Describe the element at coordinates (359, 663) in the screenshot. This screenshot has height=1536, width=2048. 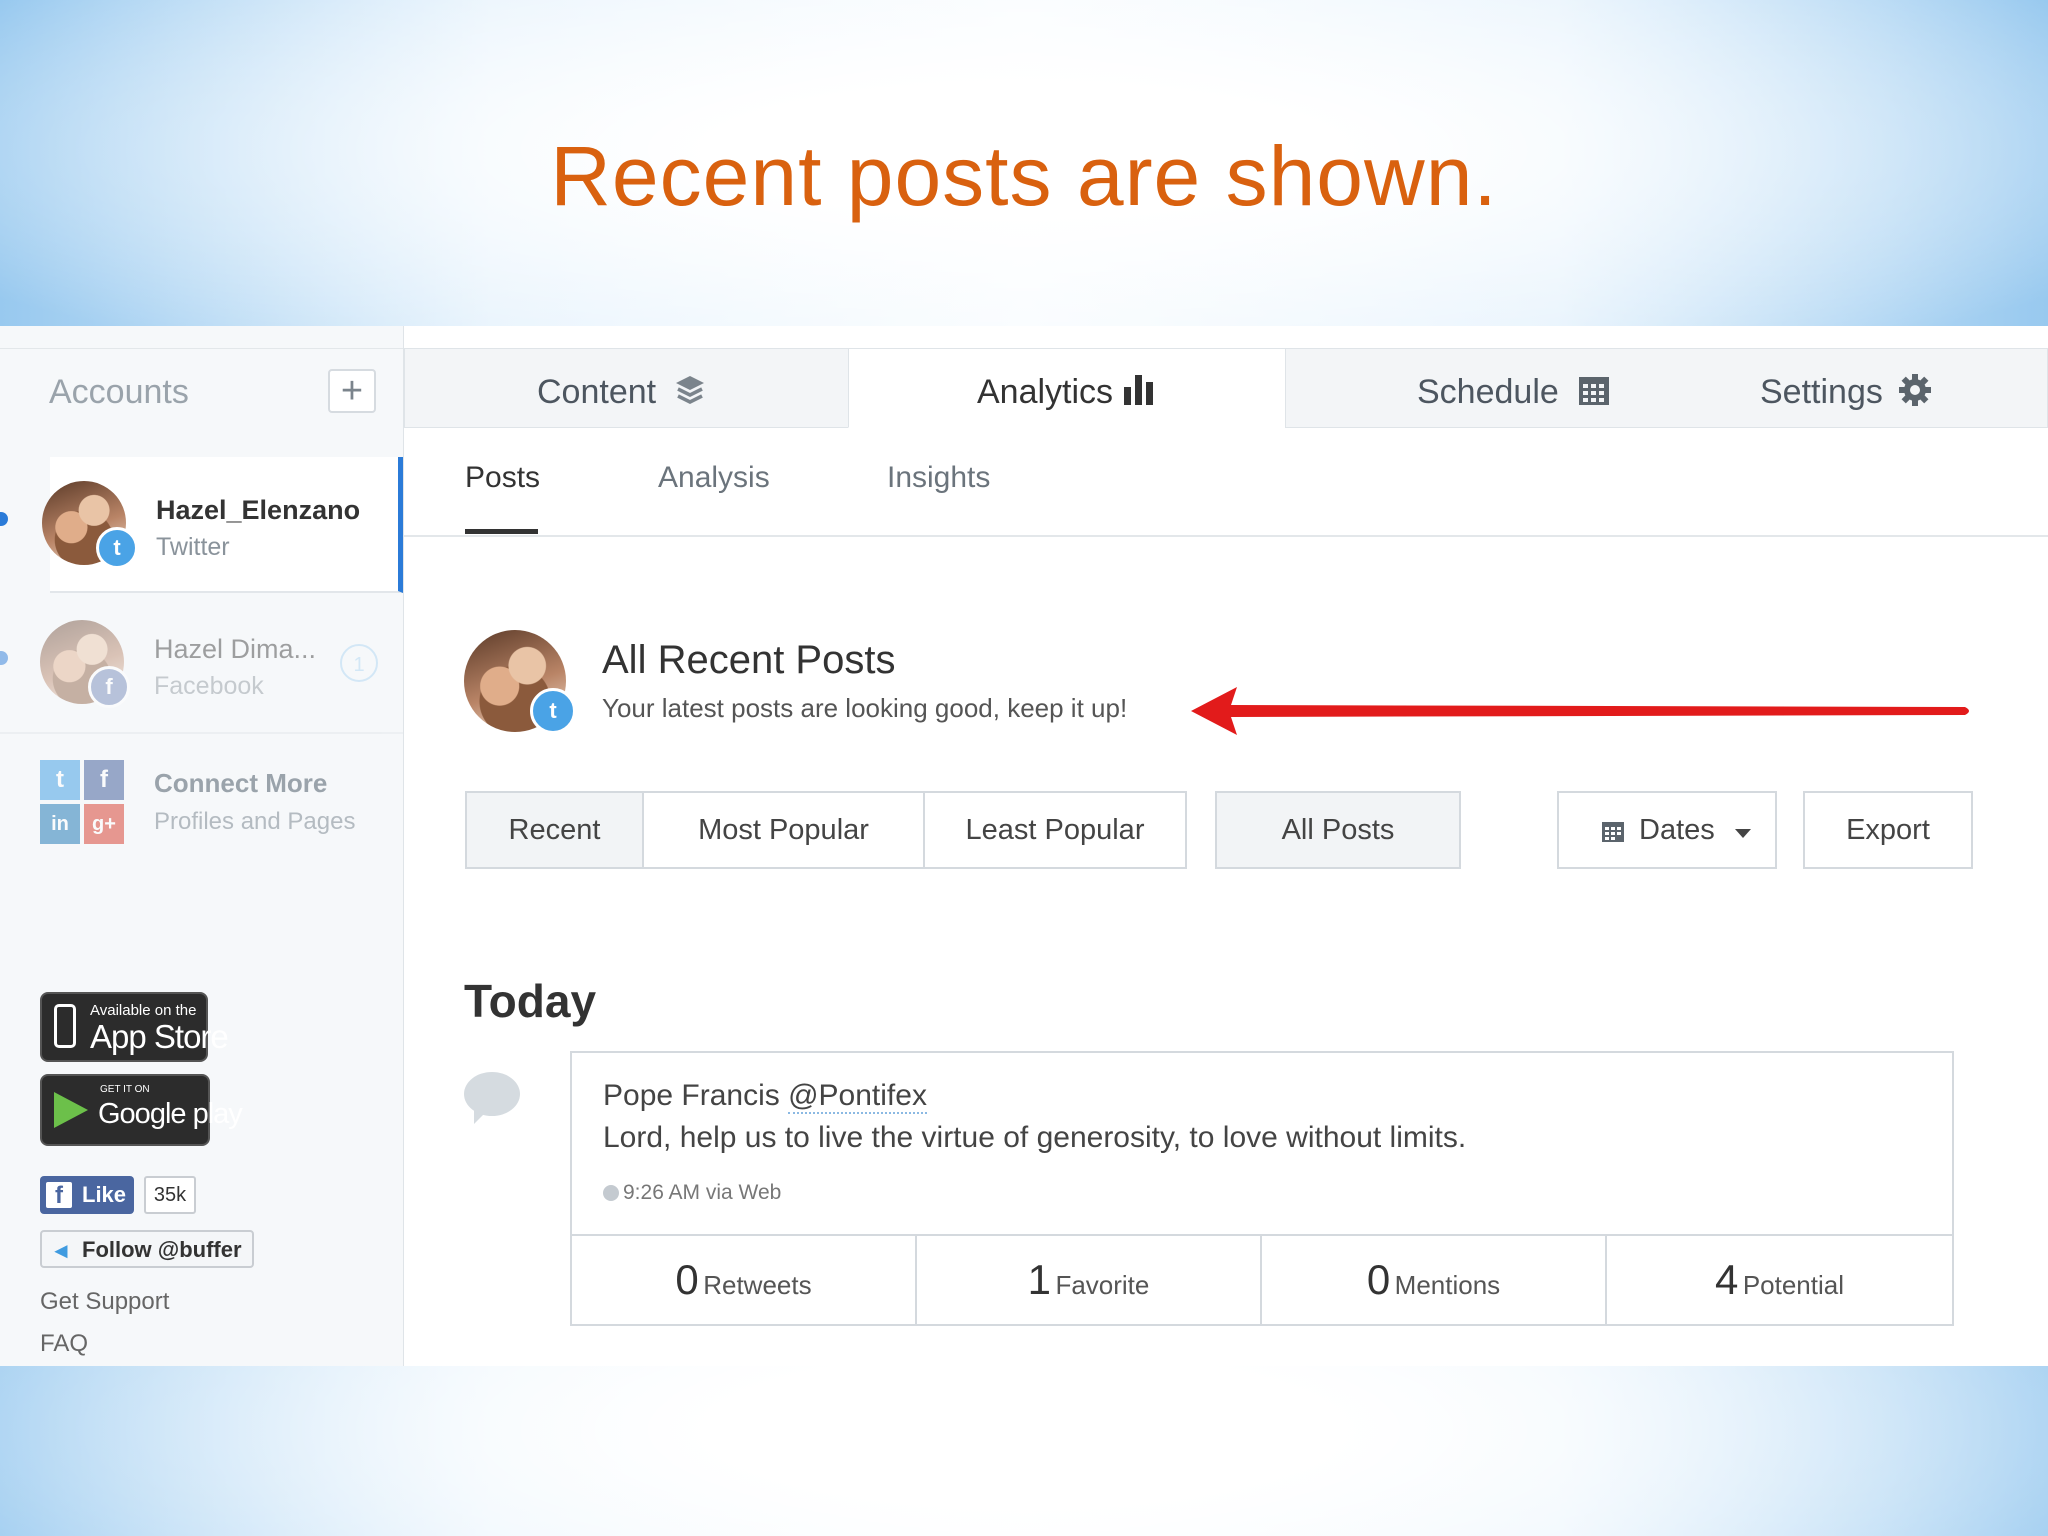
I see `notification-count-badge: 1` at that location.